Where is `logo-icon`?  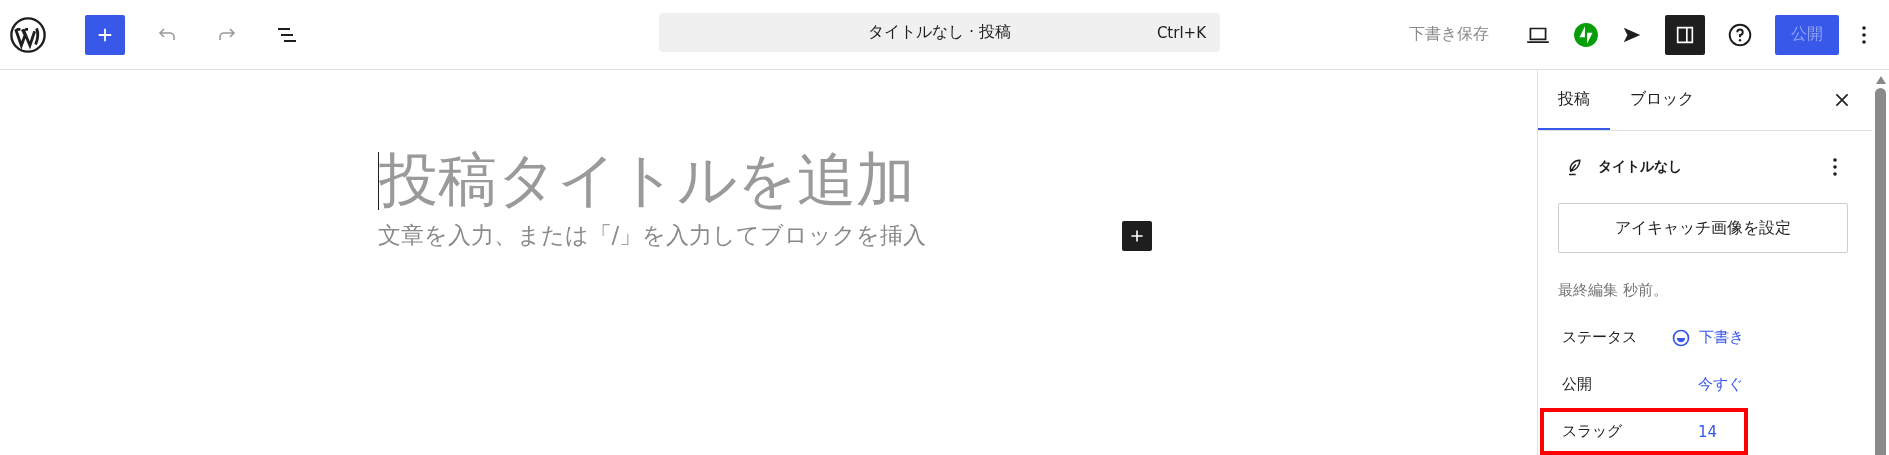
logo-icon is located at coordinates (28, 34).